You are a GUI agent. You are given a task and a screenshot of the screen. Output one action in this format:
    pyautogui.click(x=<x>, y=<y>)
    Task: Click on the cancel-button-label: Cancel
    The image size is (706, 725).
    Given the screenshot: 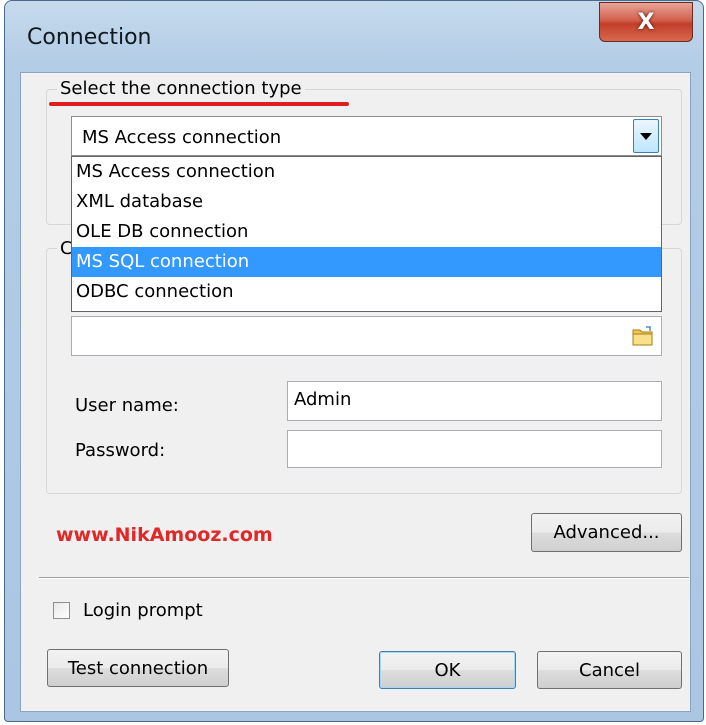 What is the action you would take?
    pyautogui.click(x=609, y=670)
    